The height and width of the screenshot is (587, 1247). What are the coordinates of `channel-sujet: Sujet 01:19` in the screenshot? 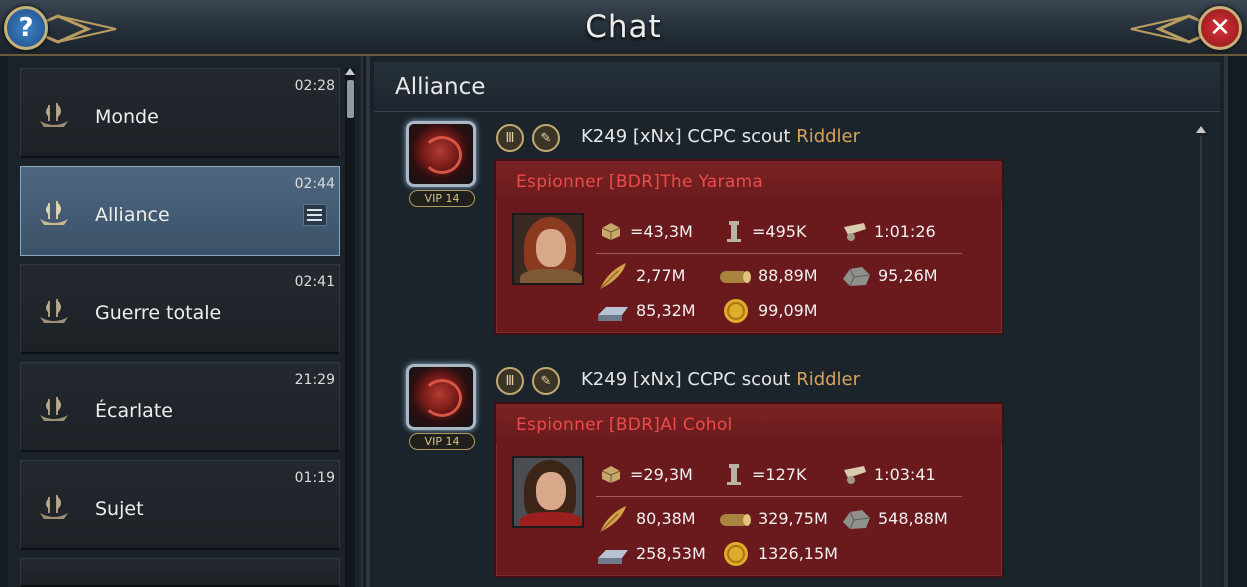 It's located at (180, 505).